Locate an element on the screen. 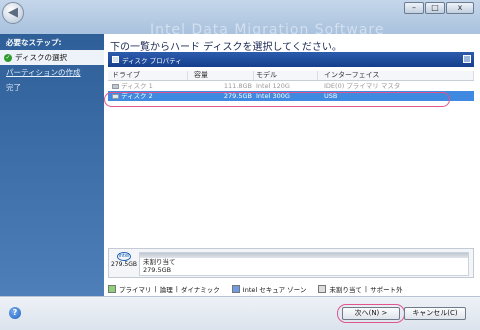  table-header: ドライブ 容量 モデル インターフェイス is located at coordinates (291, 76).